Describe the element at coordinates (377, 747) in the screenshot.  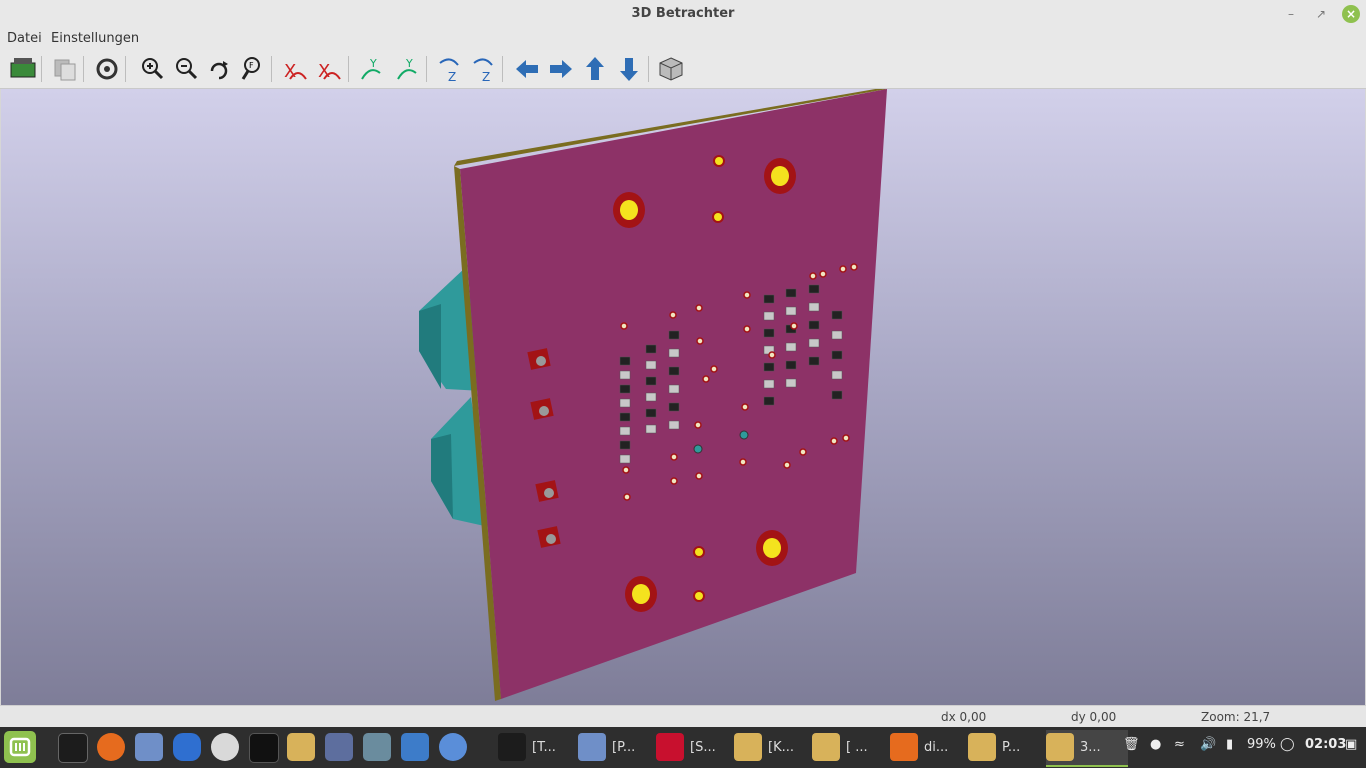
I see `desktop-icon` at that location.